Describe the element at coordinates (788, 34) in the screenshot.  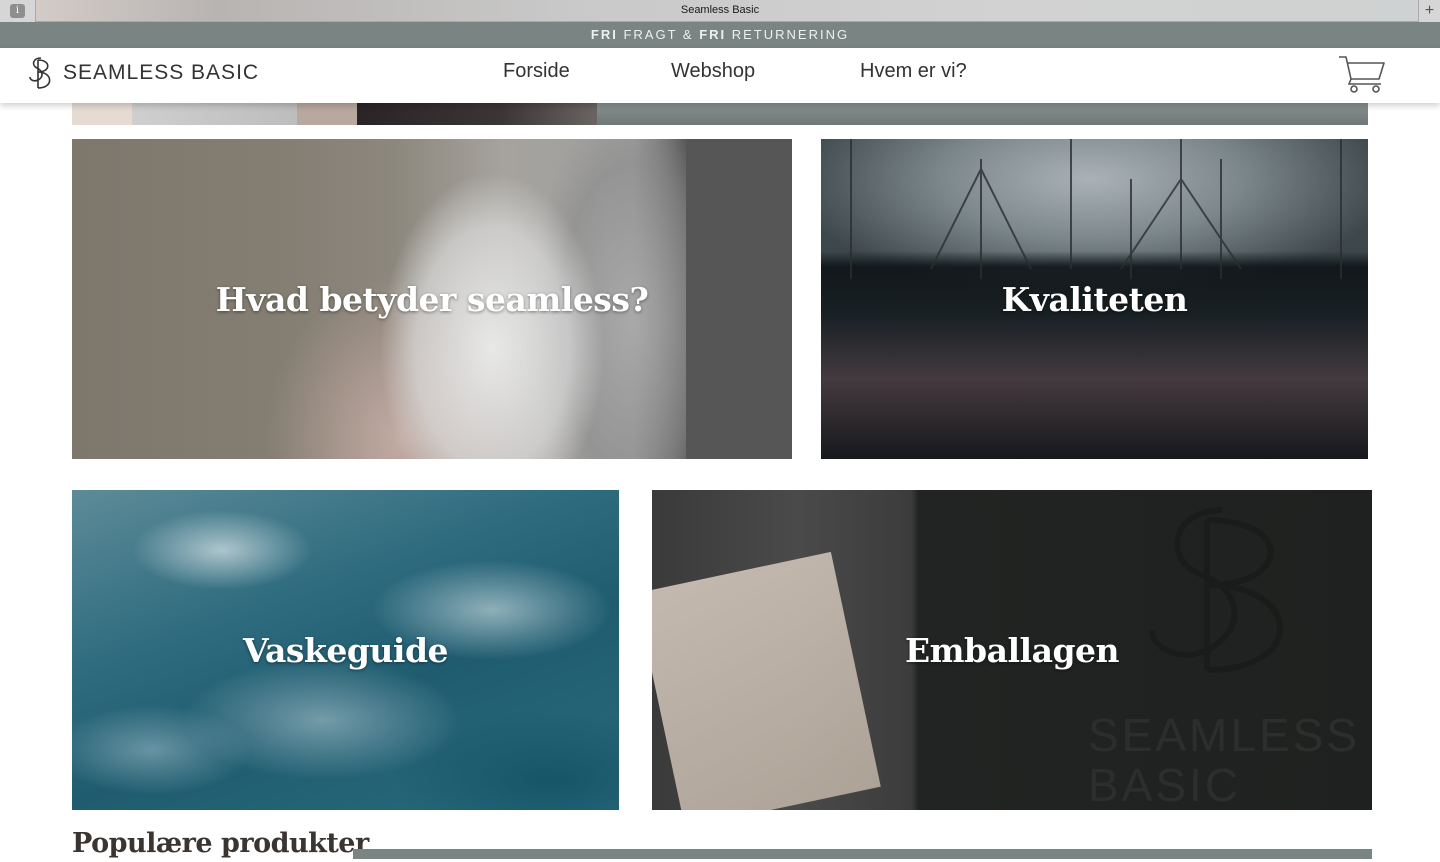
I see `promo-text-returns: RETURNERING` at that location.